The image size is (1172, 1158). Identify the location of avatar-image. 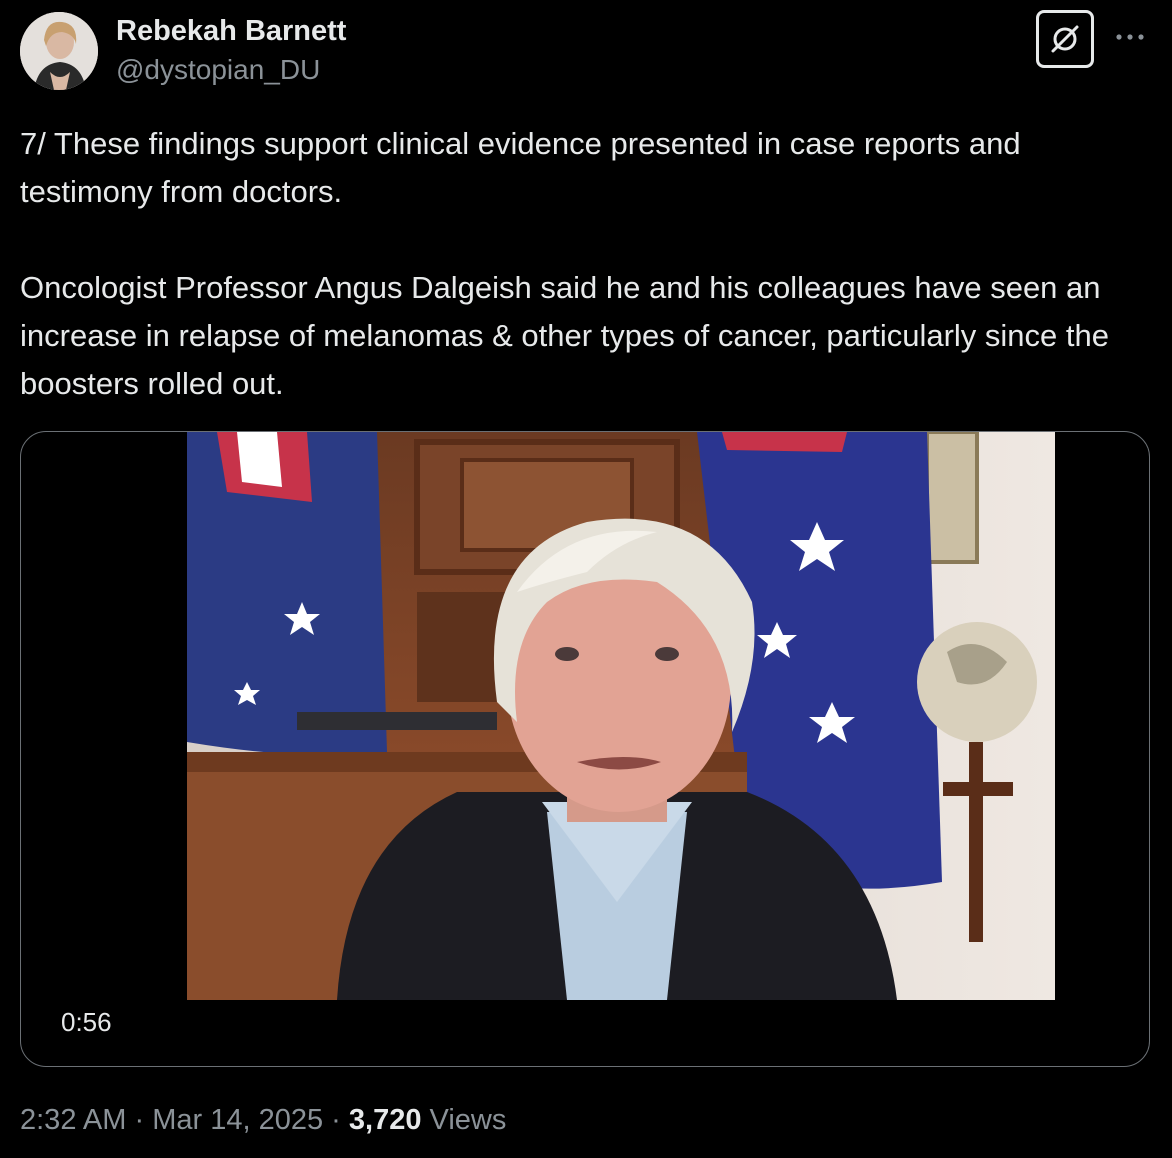
(59, 51).